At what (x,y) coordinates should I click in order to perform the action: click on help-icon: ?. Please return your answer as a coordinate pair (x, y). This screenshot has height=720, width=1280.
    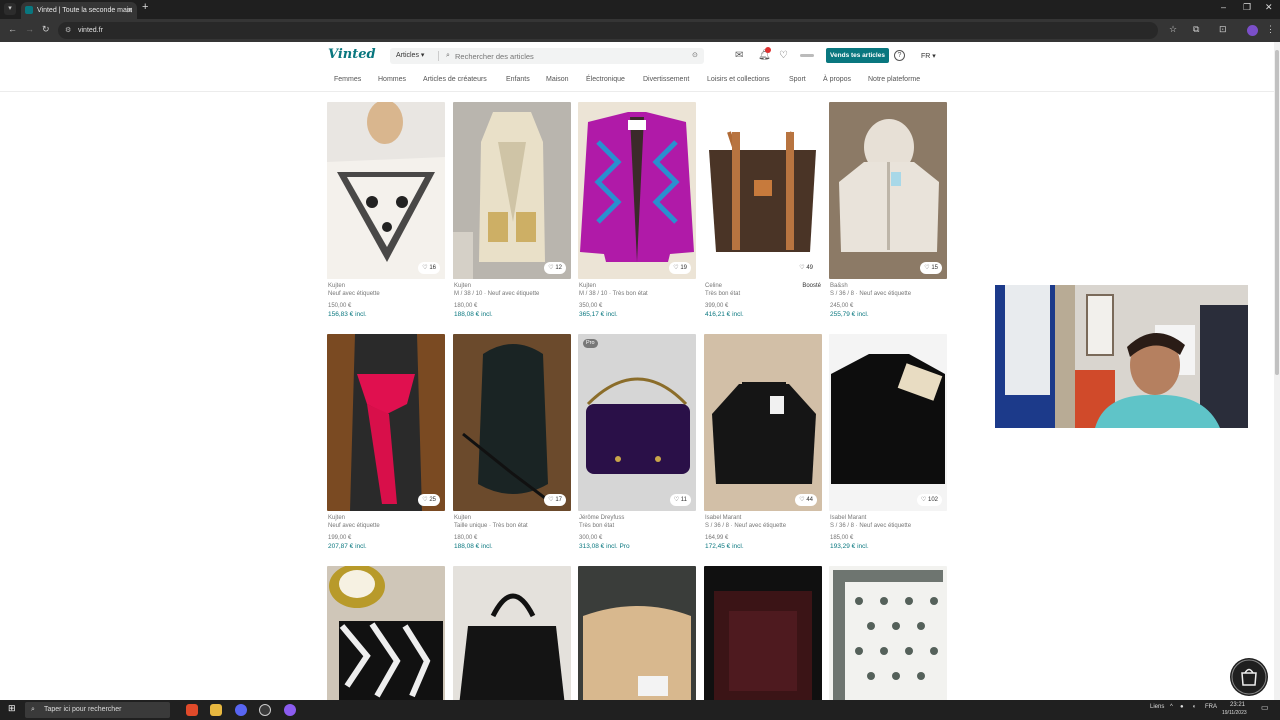
    Looking at the image, I should click on (899, 55).